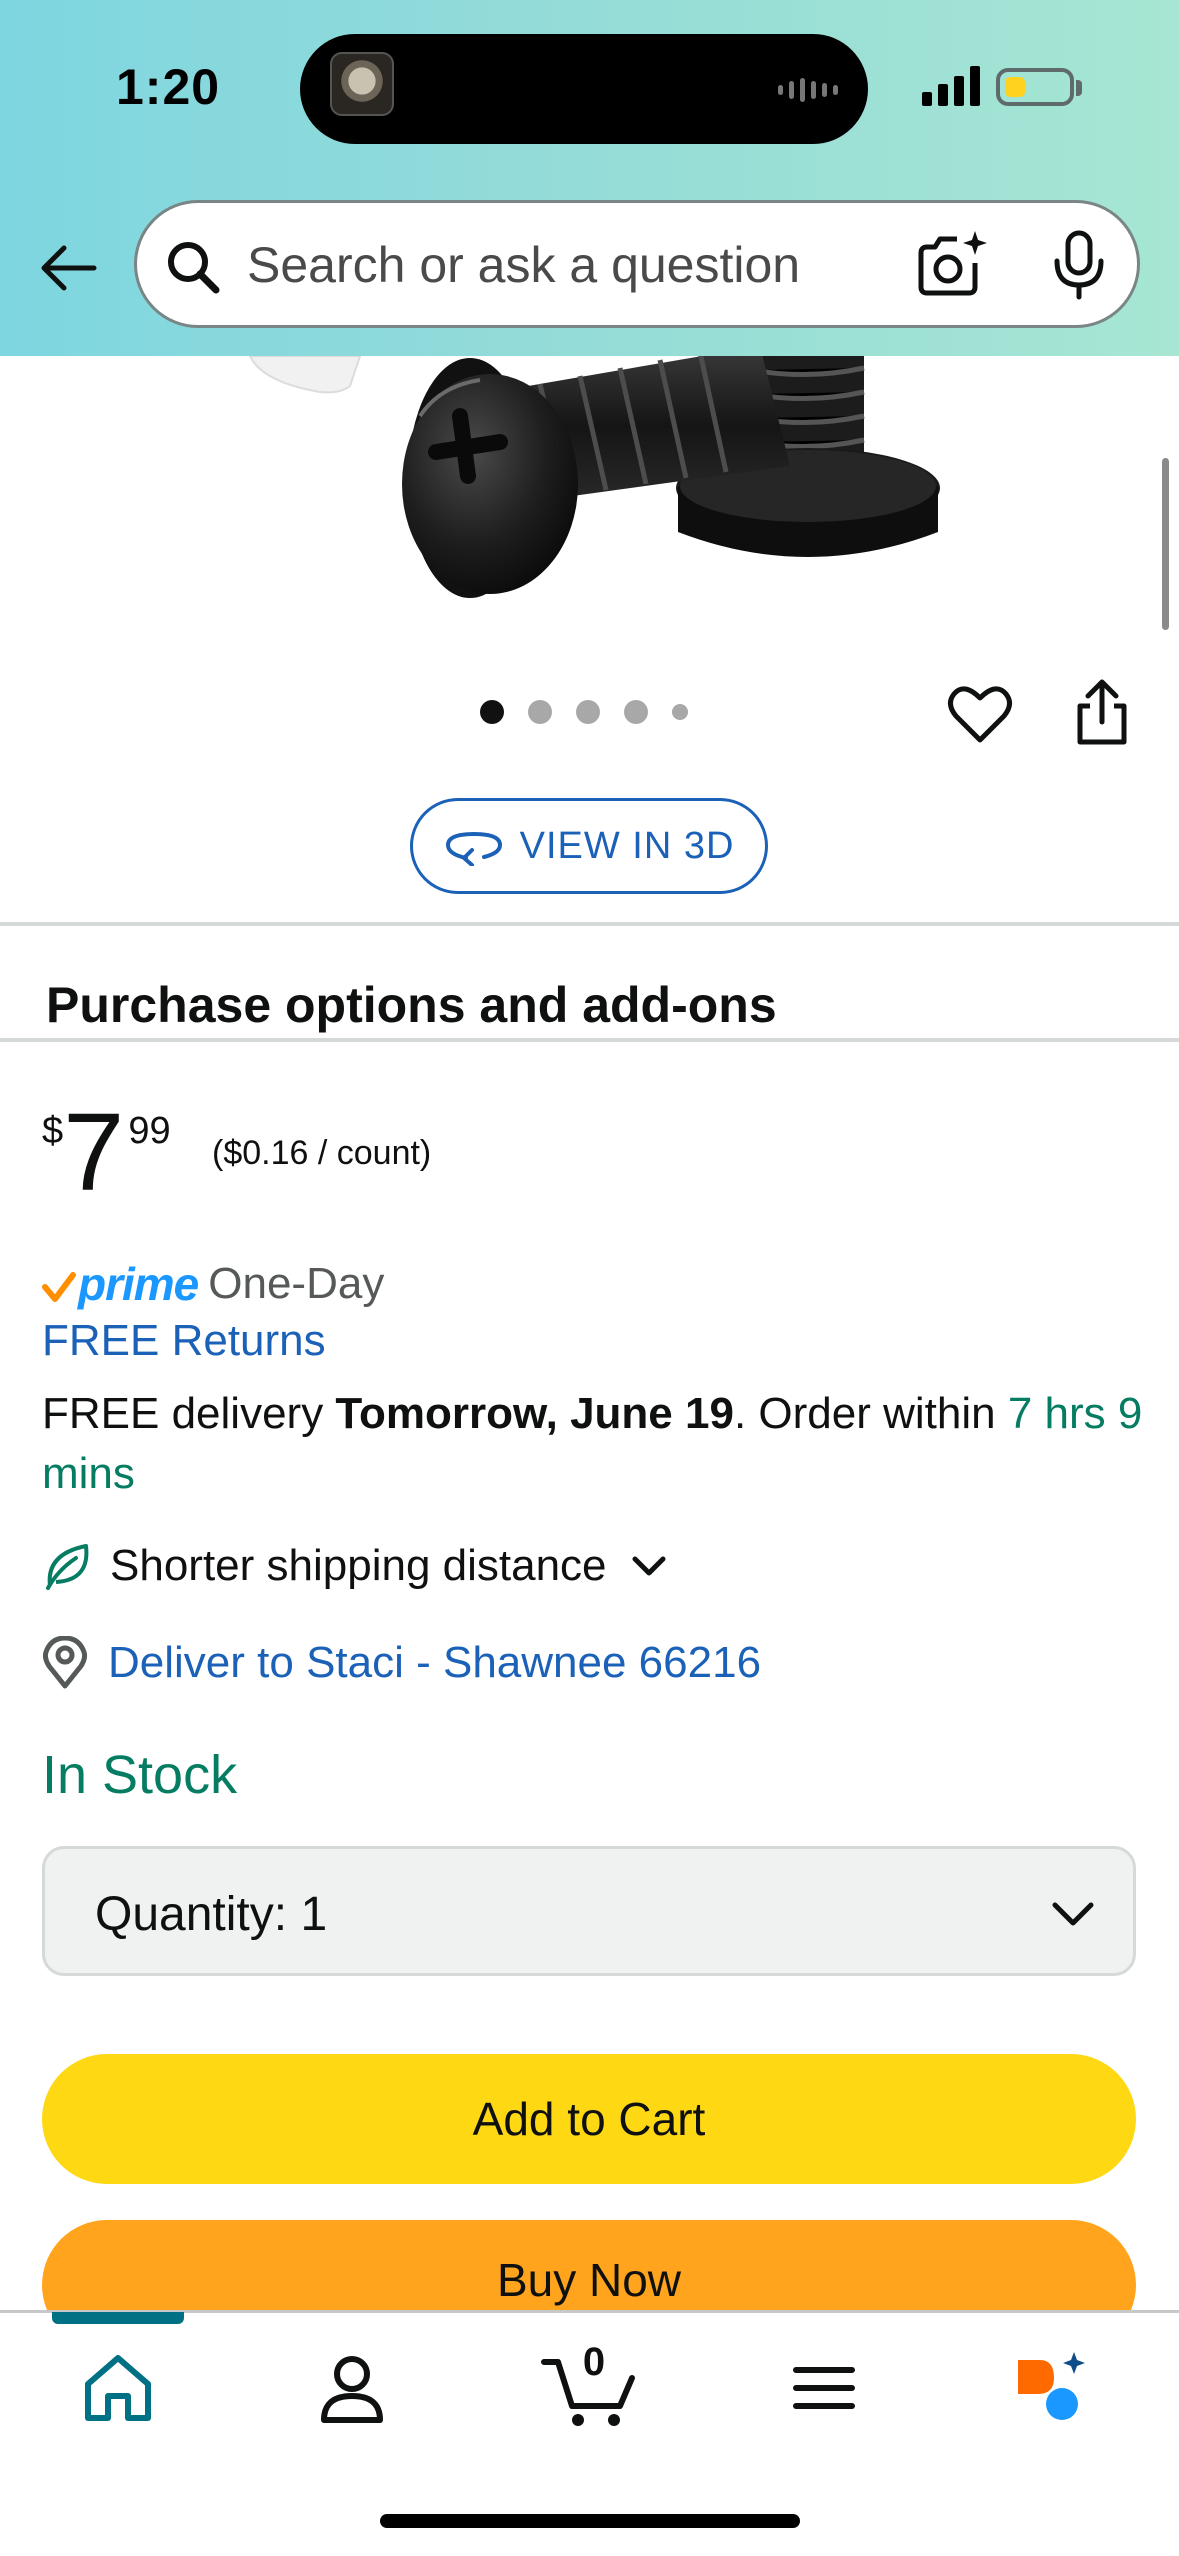 The width and height of the screenshot is (1179, 2556). I want to click on search-bar, so click(637, 264).